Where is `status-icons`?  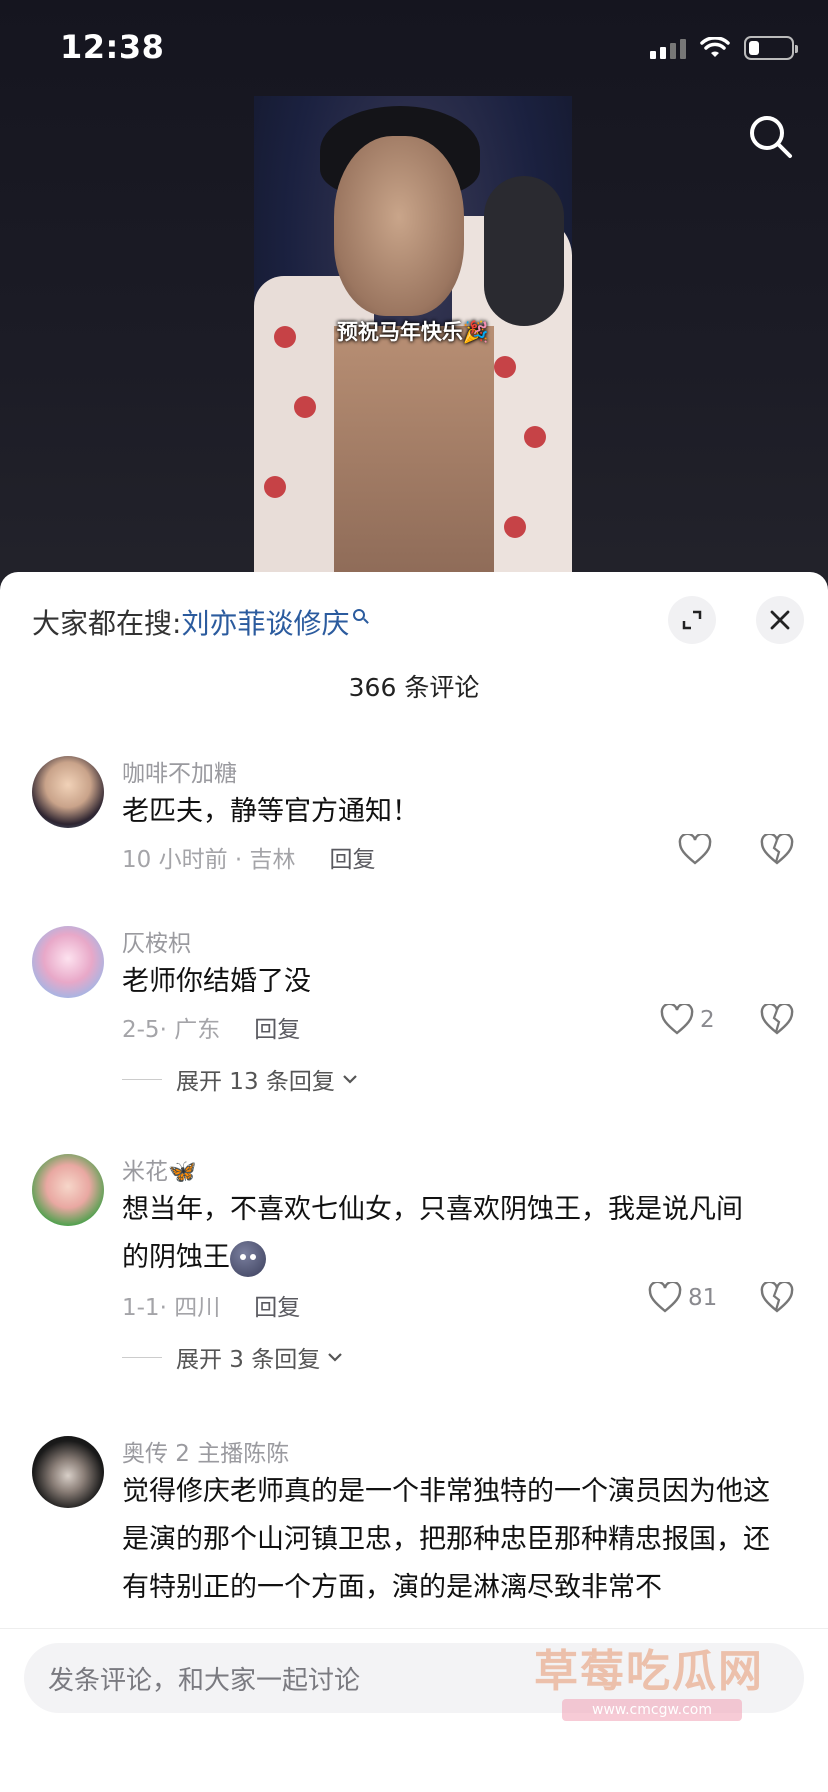
status-icons is located at coordinates (724, 48).